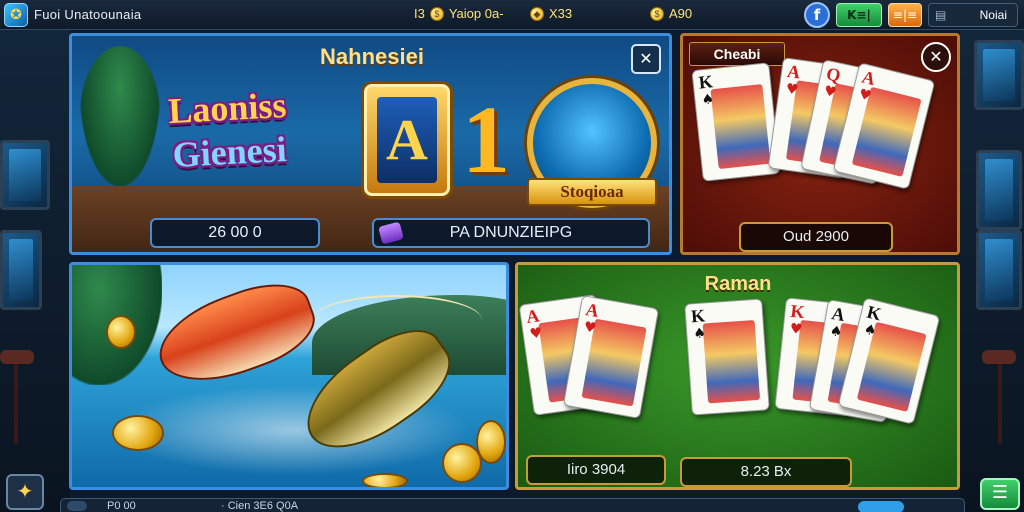 The height and width of the screenshot is (512, 1024). I want to click on stat-coins: $ A90, so click(671, 13).